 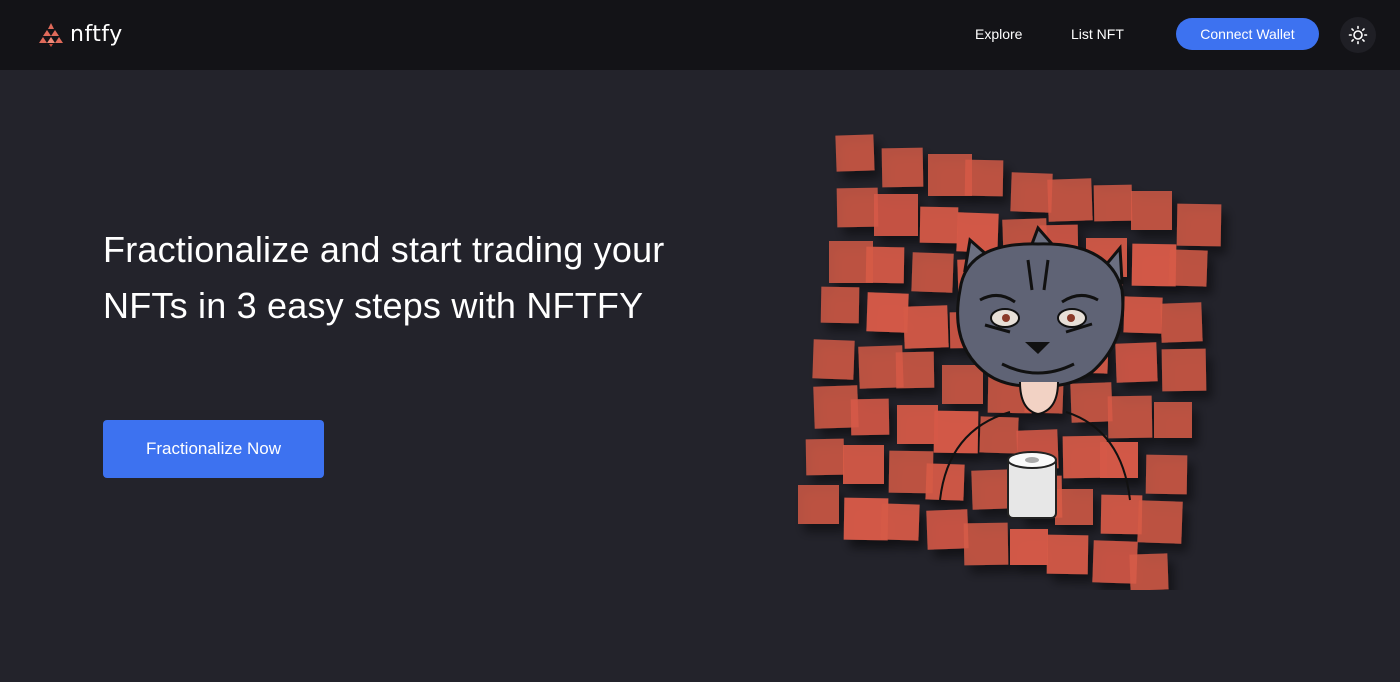 What do you see at coordinates (96, 34) in the screenshot?
I see `logo-text: nftfy` at bounding box center [96, 34].